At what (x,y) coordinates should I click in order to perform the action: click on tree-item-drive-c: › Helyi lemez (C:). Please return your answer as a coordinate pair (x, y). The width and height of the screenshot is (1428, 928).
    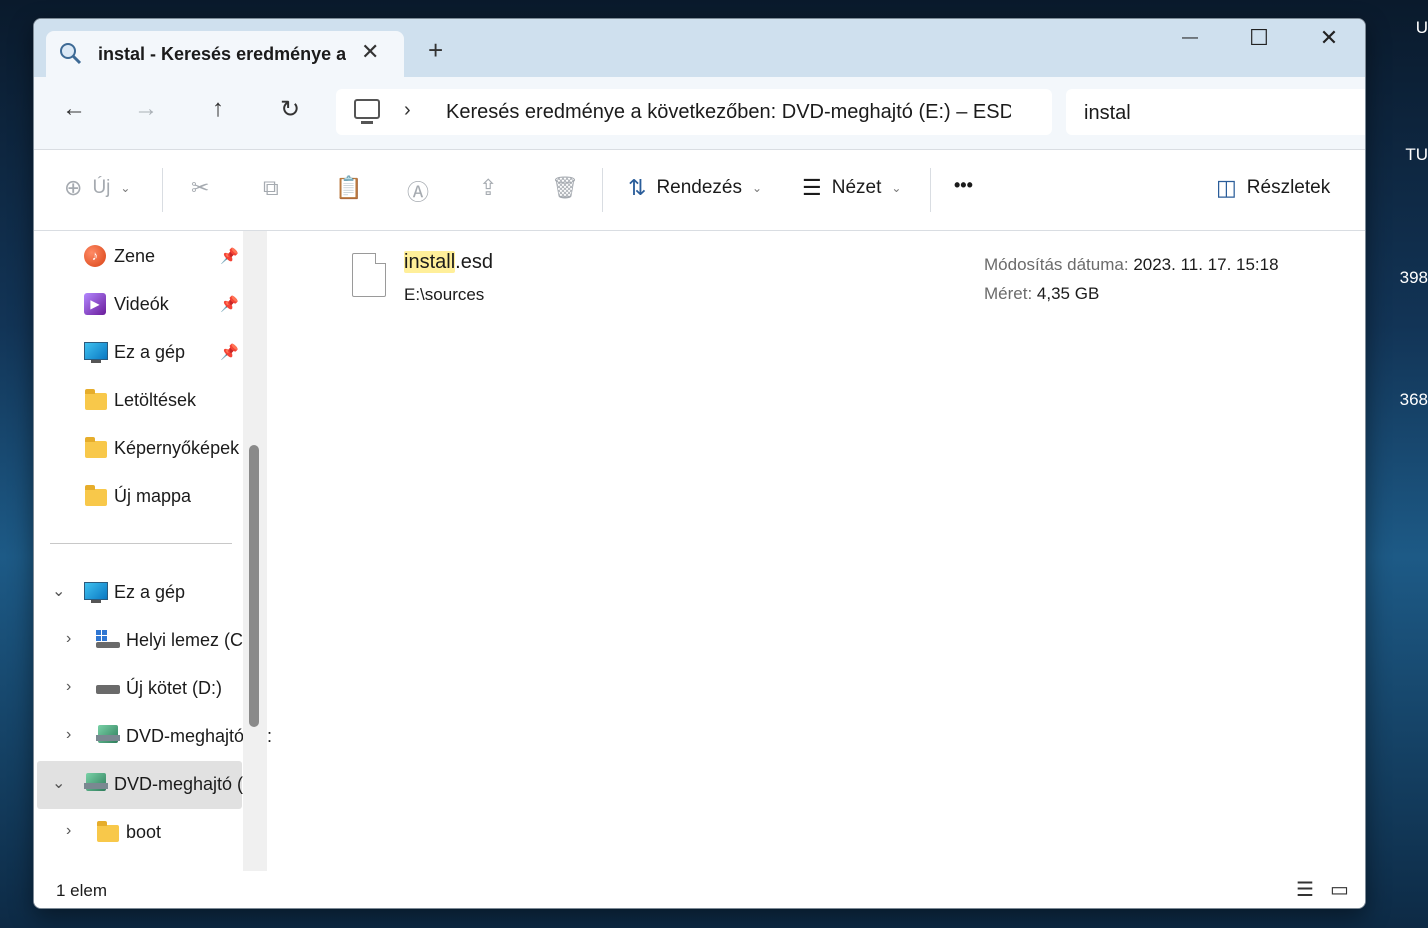
    Looking at the image, I should click on (144, 640).